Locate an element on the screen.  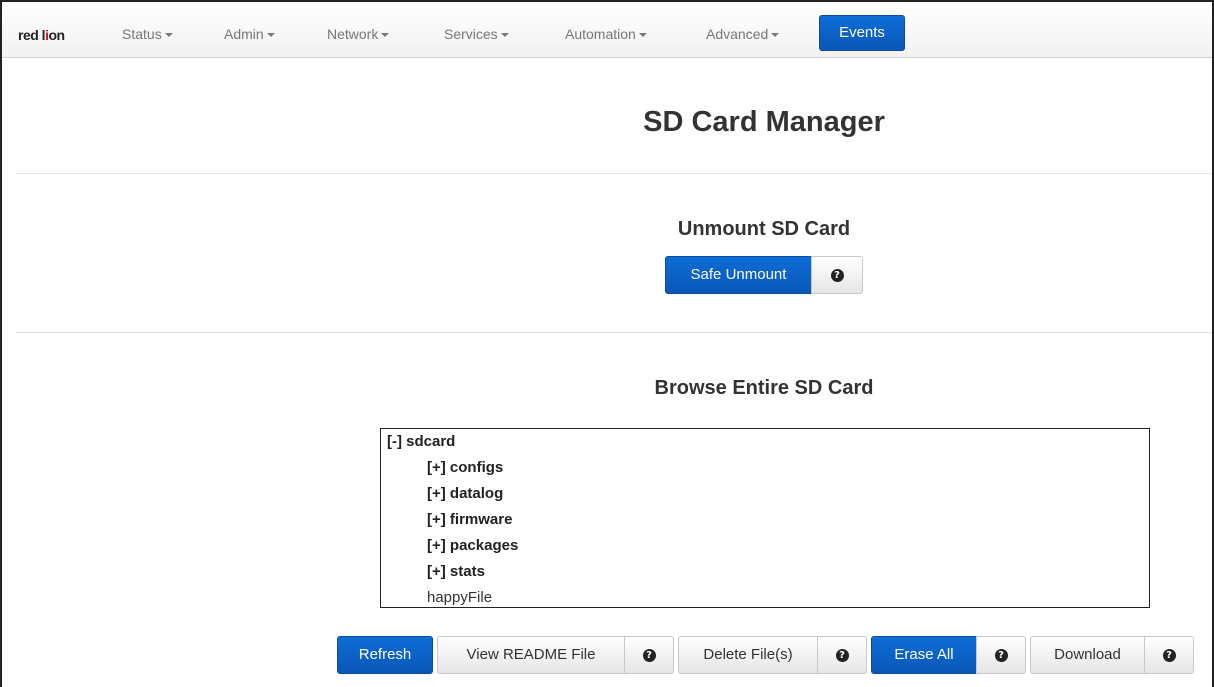
safe-unmount-help-button: ? is located at coordinates (837, 275).